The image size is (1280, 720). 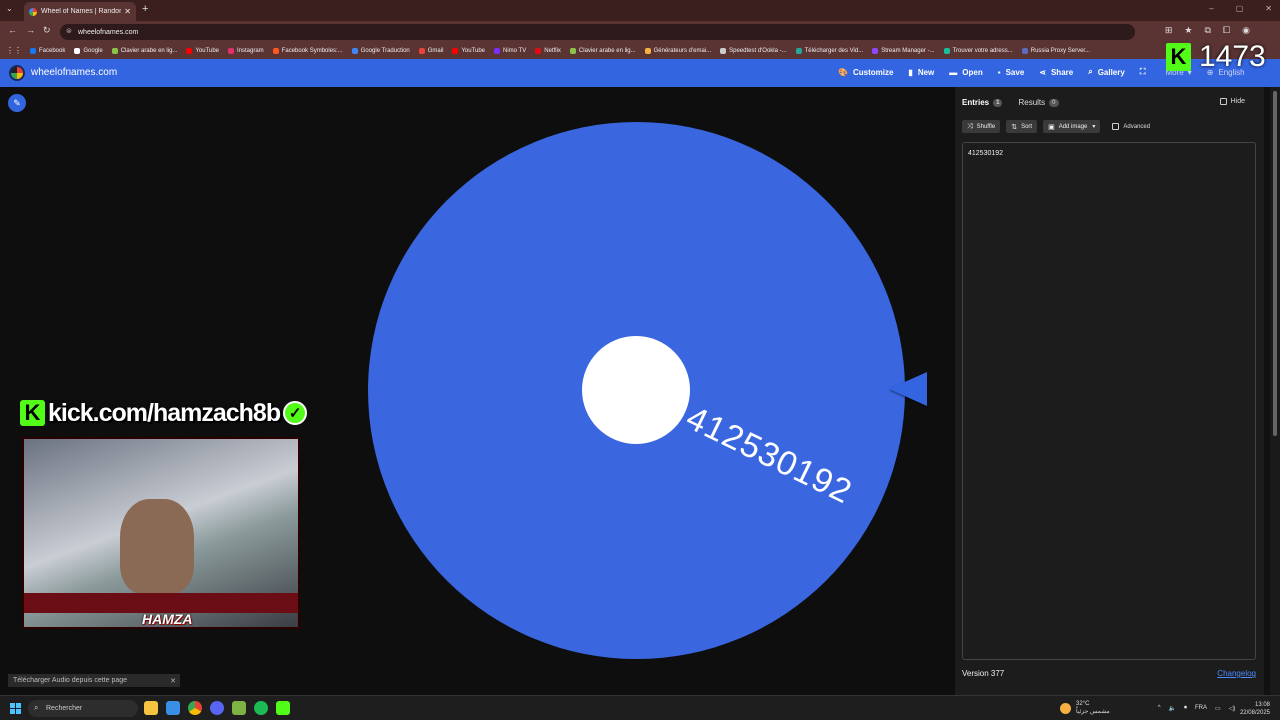 What do you see at coordinates (1106, 72) in the screenshot?
I see `menu-item-gallery: ⌕ Gallery` at bounding box center [1106, 72].